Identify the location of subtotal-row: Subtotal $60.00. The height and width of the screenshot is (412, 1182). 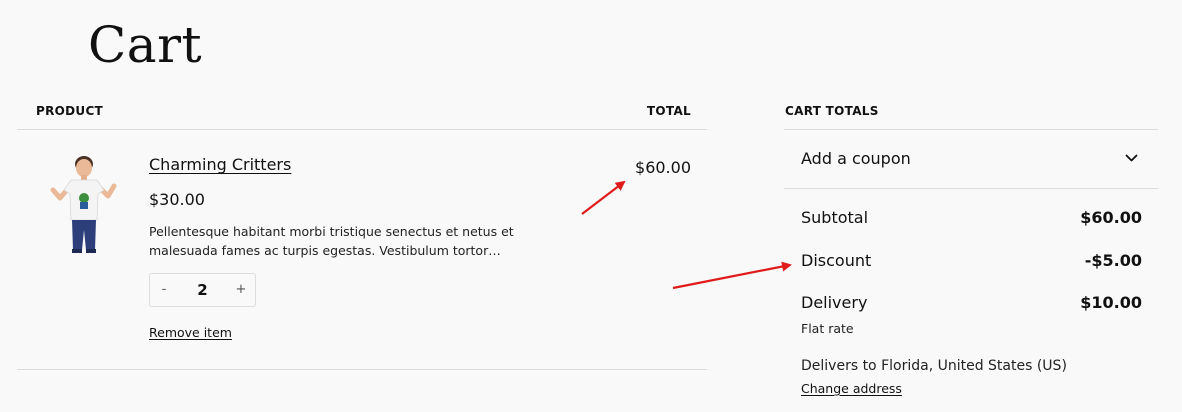
(971, 220).